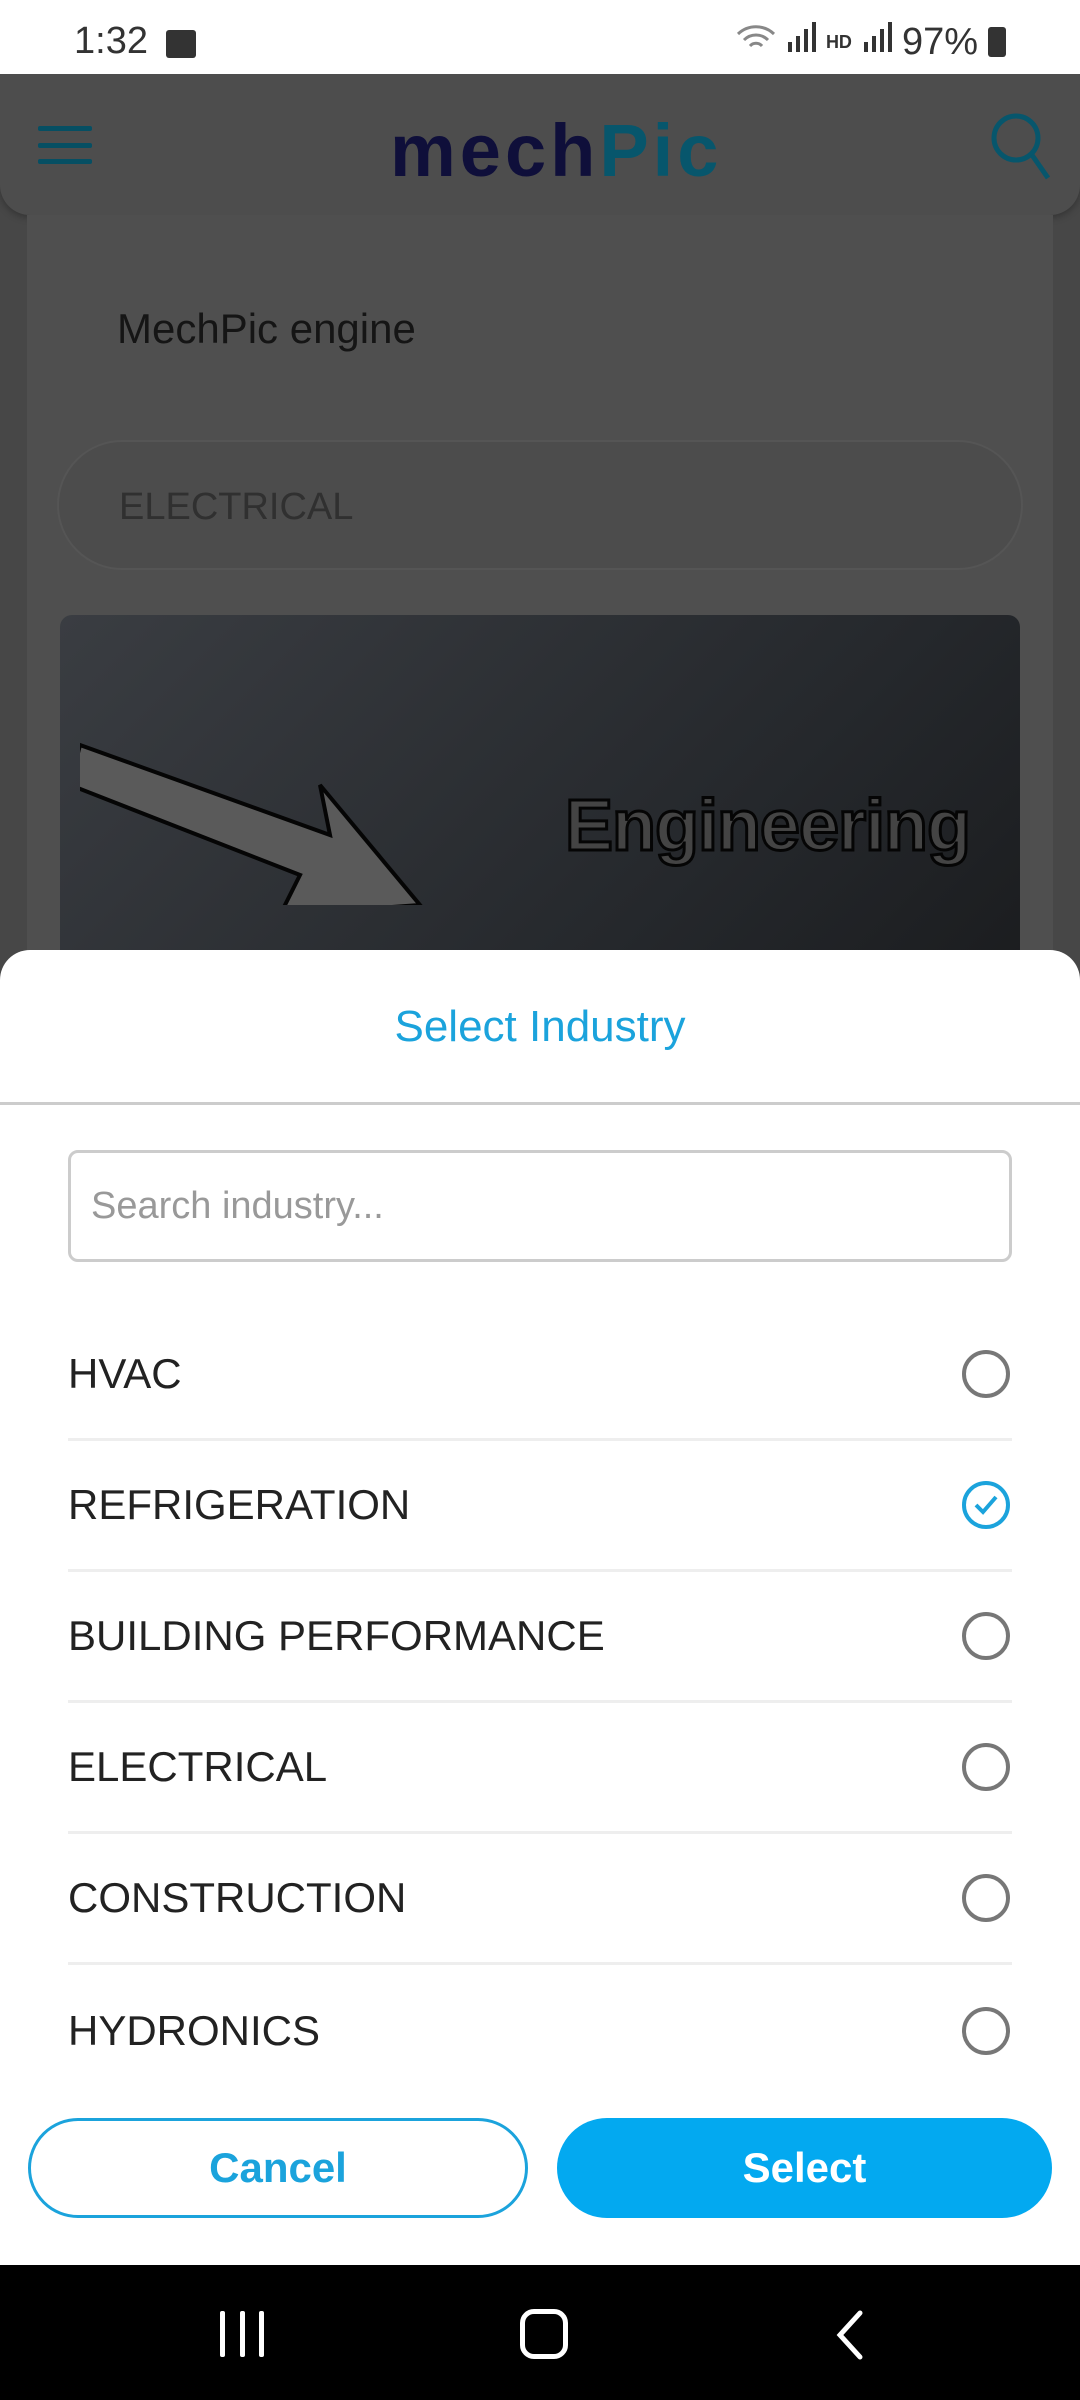  What do you see at coordinates (125, 1373) in the screenshot?
I see `option-label: HVAC` at bounding box center [125, 1373].